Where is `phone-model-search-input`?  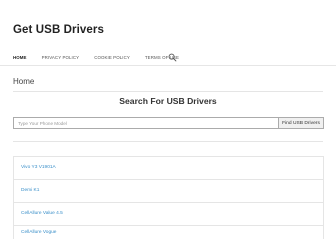
phone-model-search-input is located at coordinates (145, 123).